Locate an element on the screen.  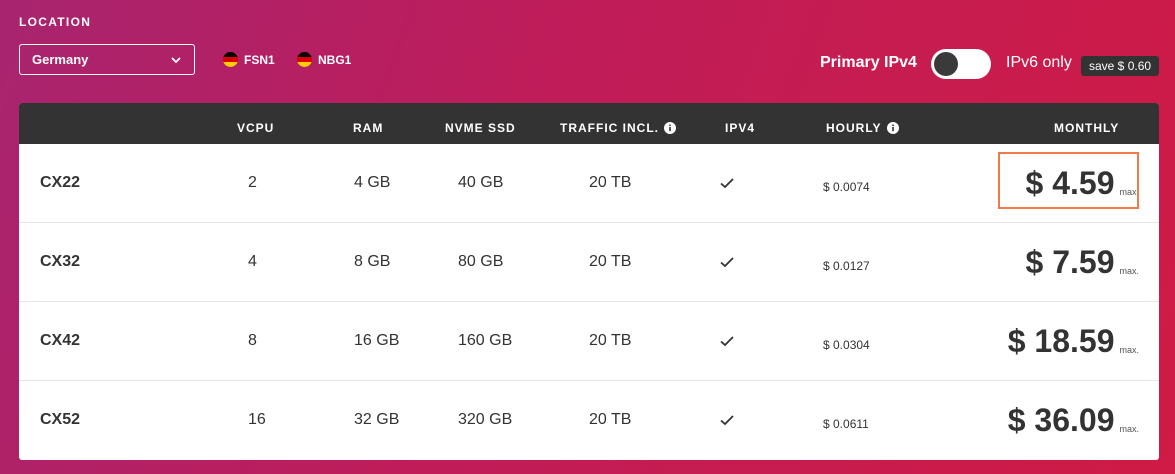
datacenter-fsn1: FSN1 is located at coordinates (249, 59).